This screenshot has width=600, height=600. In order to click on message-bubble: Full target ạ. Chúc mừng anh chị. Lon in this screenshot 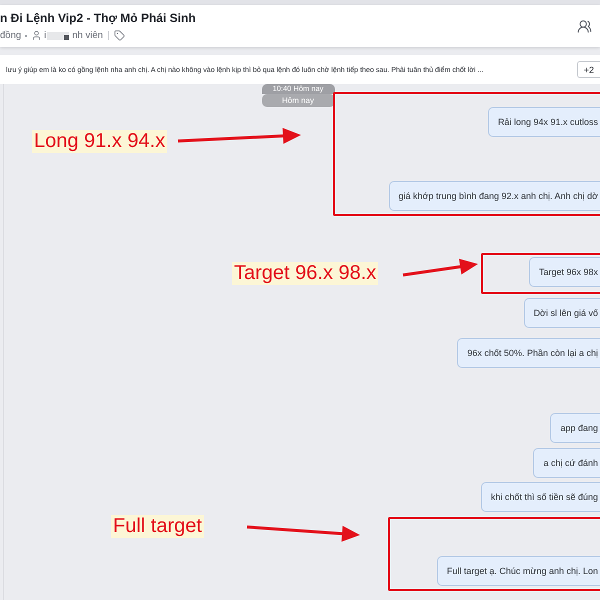, I will do `click(518, 571)`.